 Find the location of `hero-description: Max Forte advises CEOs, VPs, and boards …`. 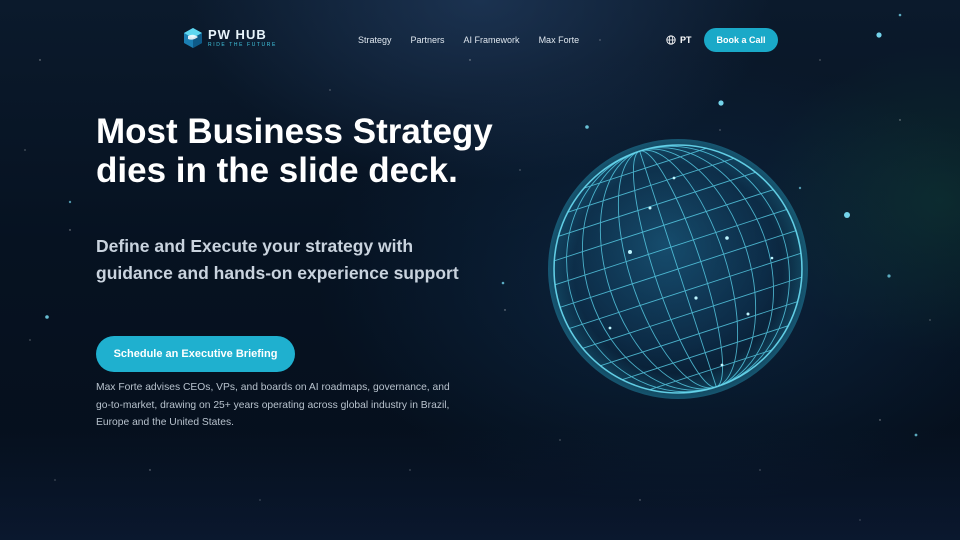

hero-description: Max Forte advises CEOs, VPs, and boards … is located at coordinates (273, 405).